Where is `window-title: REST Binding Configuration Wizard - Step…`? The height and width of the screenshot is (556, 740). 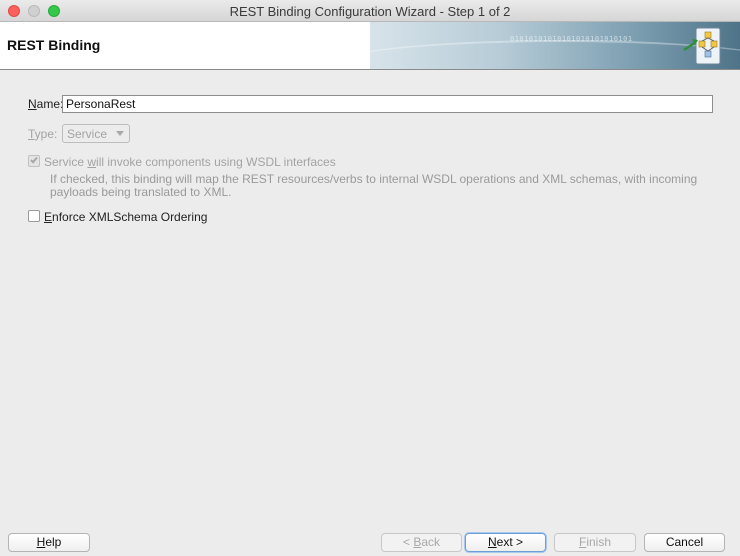
window-title: REST Binding Configuration Wizard - Step… is located at coordinates (370, 11).